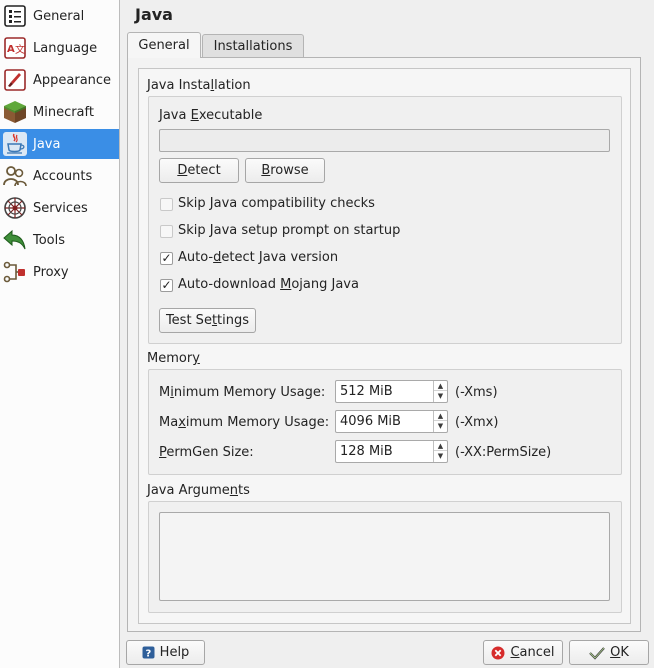 The image size is (654, 668). I want to click on min-memory-spinbox: 512 MiB ▲ ▼, so click(391, 391).